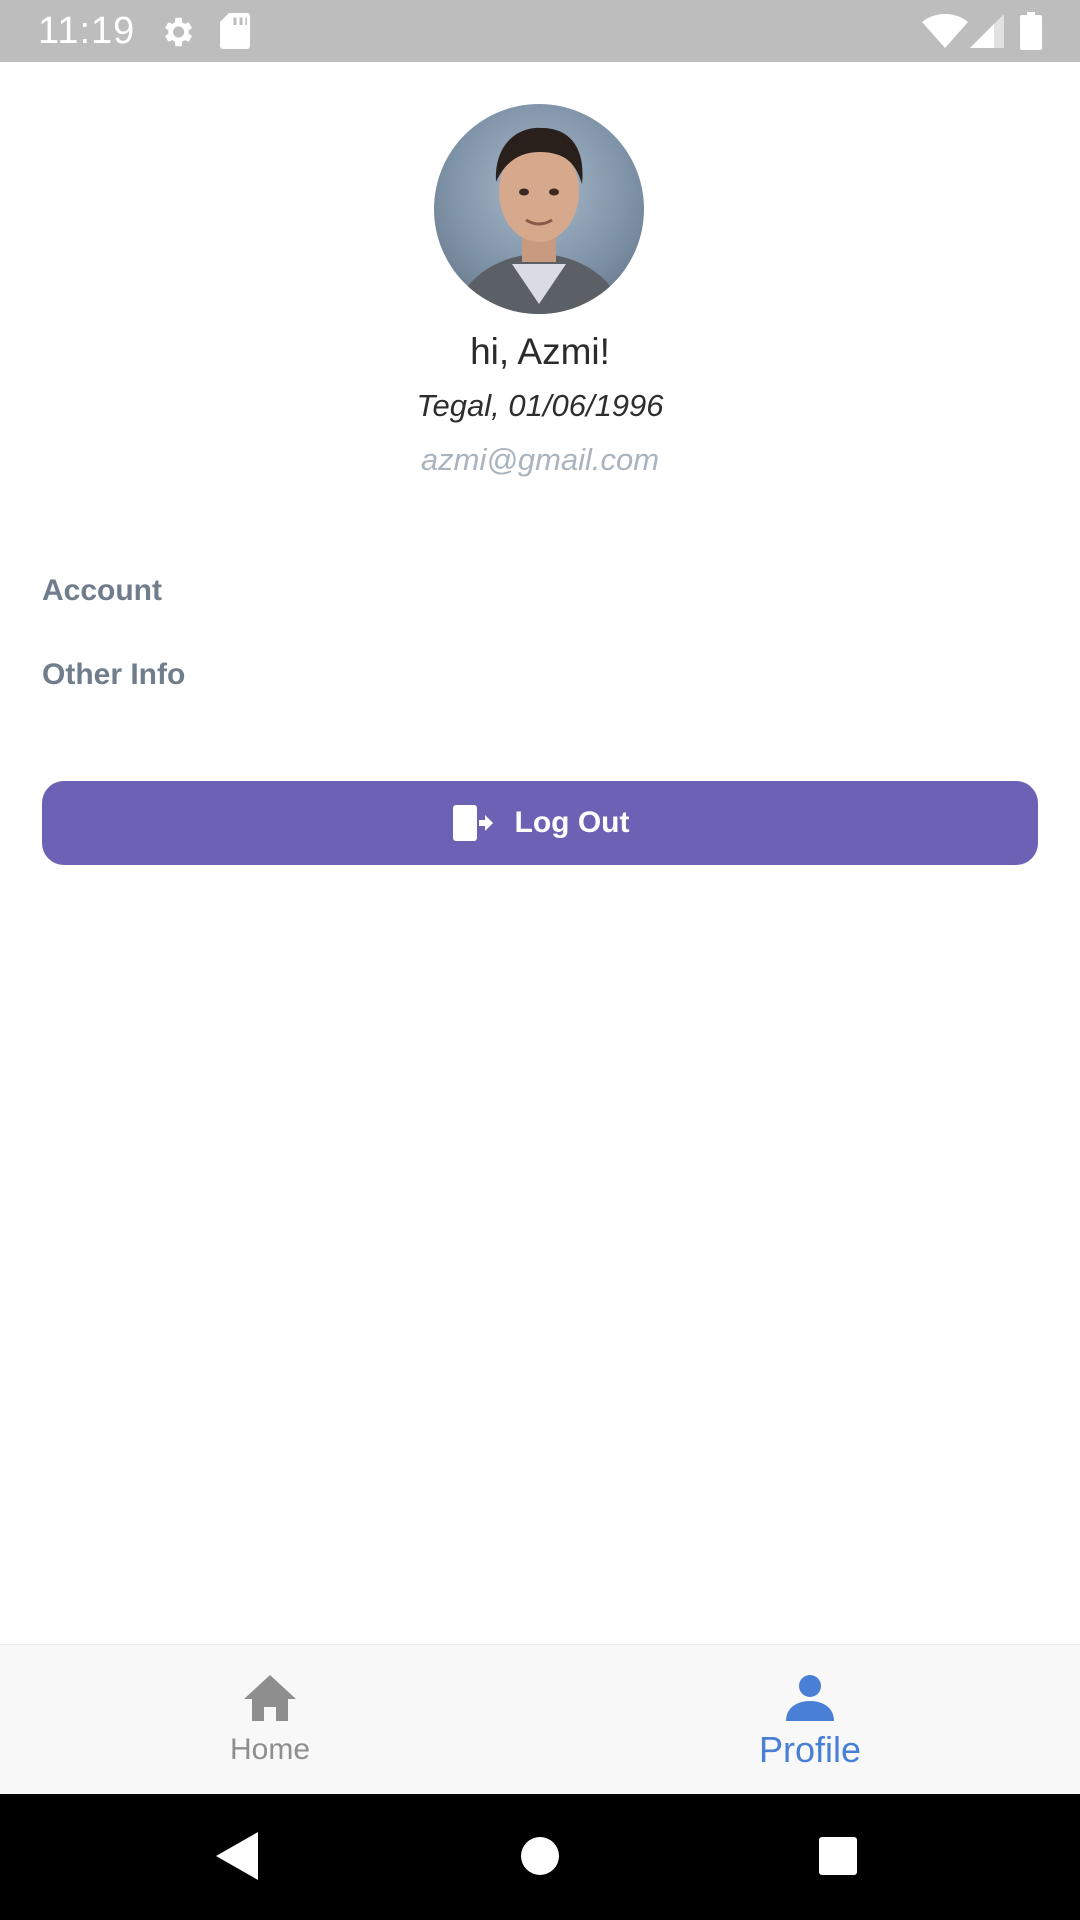 The width and height of the screenshot is (1080, 1920). I want to click on logout-icon, so click(472, 823).